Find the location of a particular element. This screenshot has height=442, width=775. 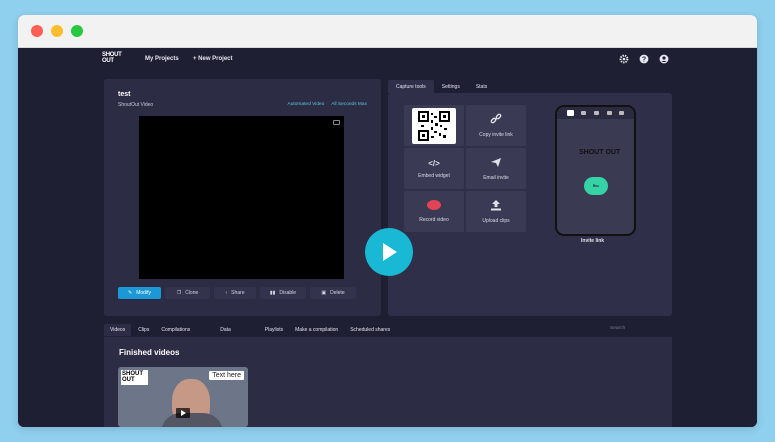

thumbnail-play-icon is located at coordinates (183, 413).